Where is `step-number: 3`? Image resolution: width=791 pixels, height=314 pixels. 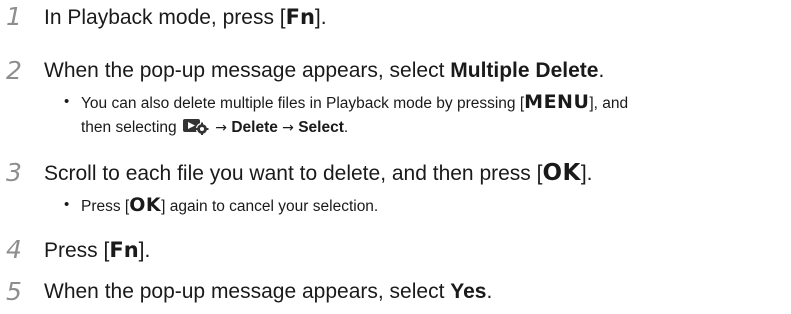 step-number: 3 is located at coordinates (14, 172).